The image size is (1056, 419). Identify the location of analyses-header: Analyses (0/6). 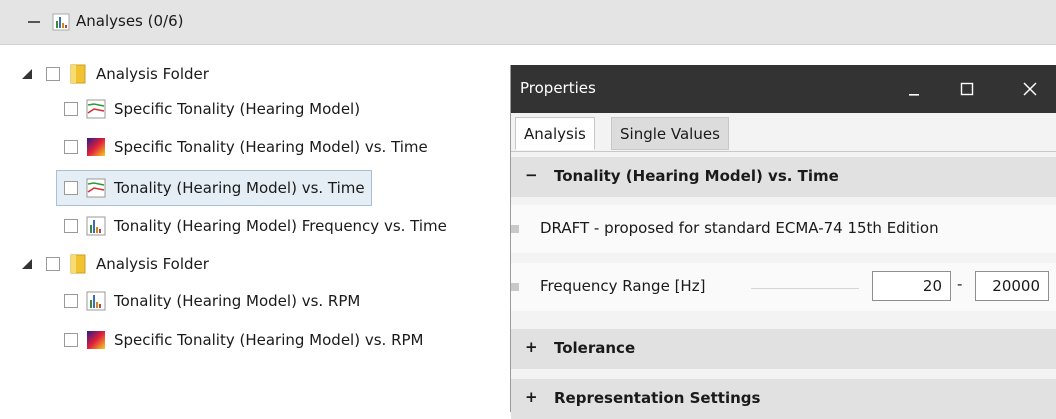
(528, 22).